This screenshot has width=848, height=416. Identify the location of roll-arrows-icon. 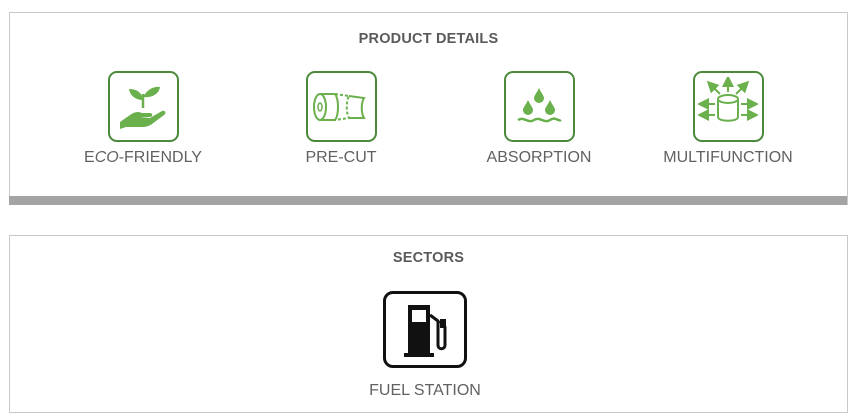
(728, 106).